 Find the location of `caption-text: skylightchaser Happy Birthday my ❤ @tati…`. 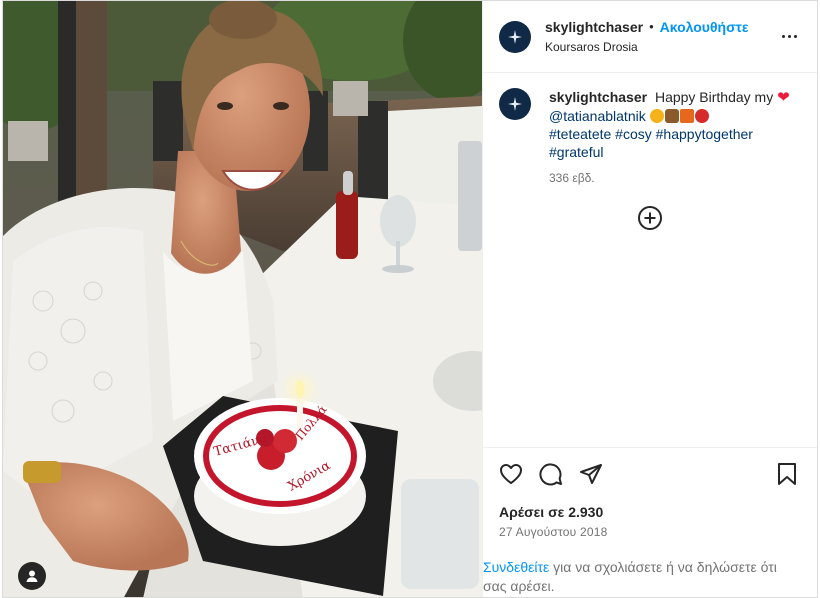

caption-text: skylightchaser Happy Birthday my ❤ @tati… is located at coordinates (674, 137).